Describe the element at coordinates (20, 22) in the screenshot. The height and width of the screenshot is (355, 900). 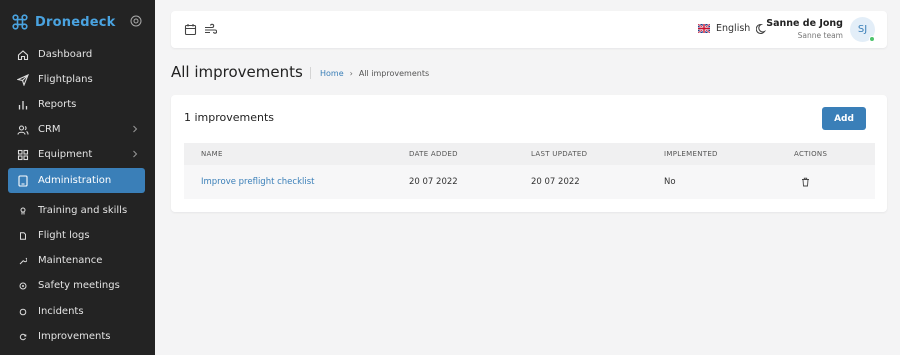
I see `dronedeck-logo-icon` at that location.